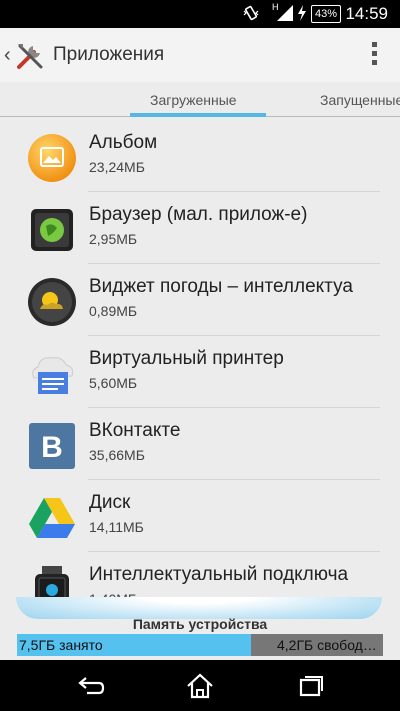 The height and width of the screenshot is (711, 400). I want to click on weather-widget-icon, so click(52, 302).